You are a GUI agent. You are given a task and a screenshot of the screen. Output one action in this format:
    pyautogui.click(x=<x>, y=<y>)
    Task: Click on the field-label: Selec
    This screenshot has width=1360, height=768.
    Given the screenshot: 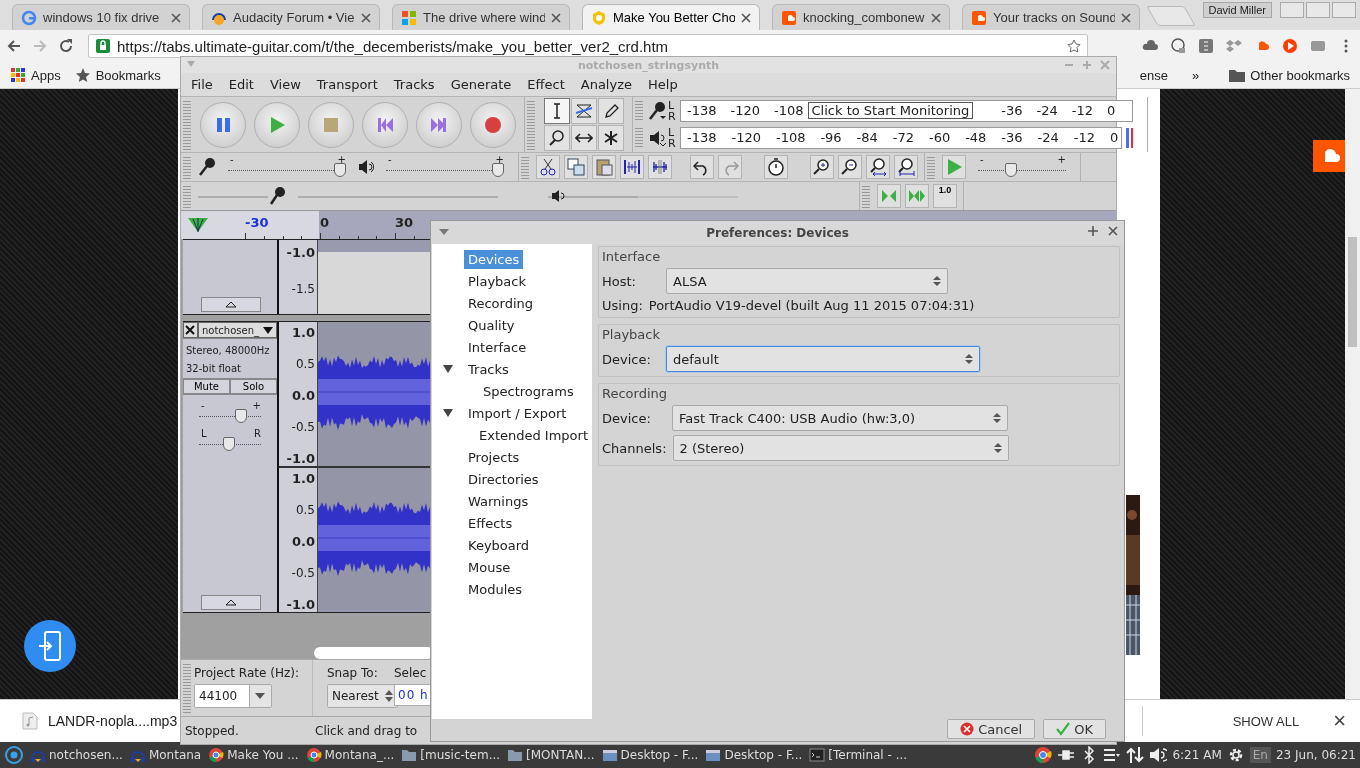 What is the action you would take?
    pyautogui.click(x=411, y=673)
    